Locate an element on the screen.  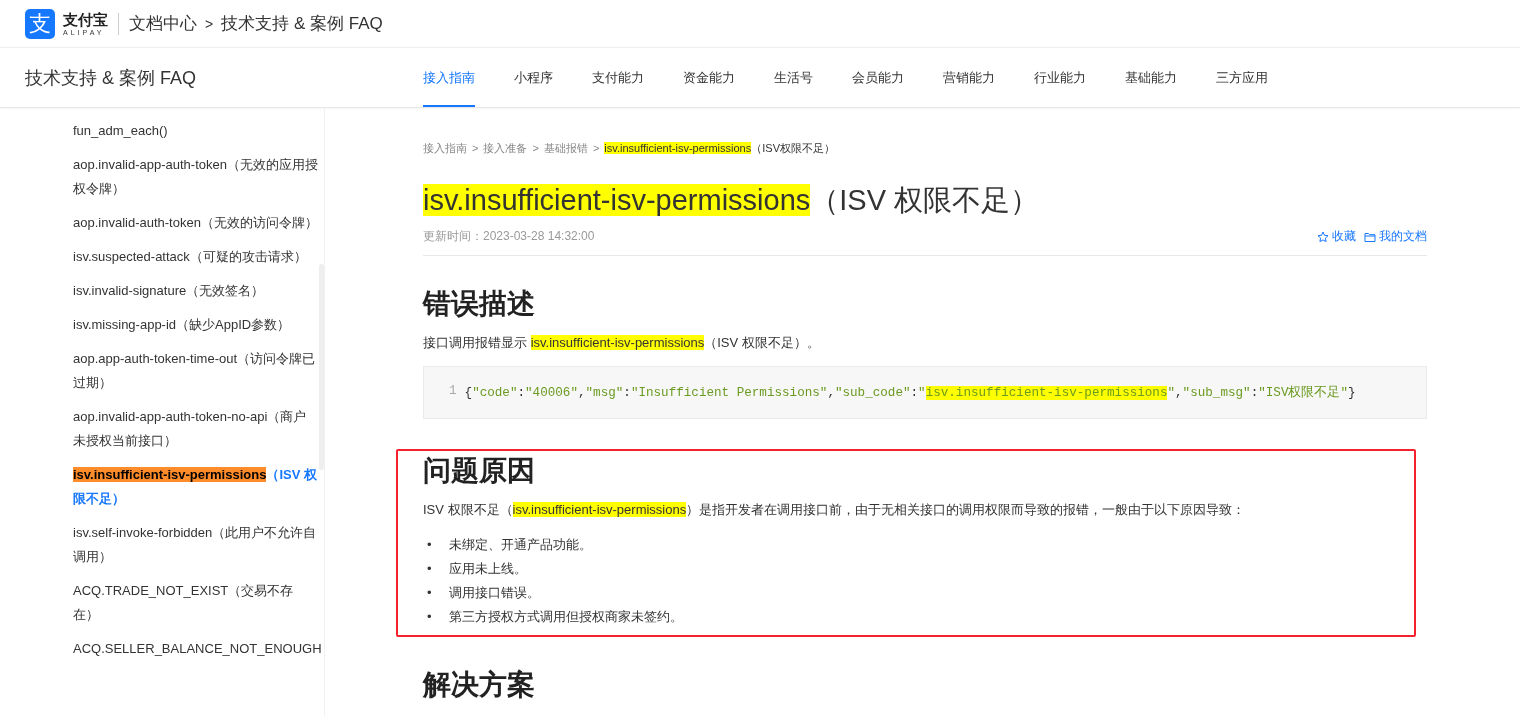
list-item: 第三方授权方式调用但授权商家未签约。 is located at coordinates (566, 617).